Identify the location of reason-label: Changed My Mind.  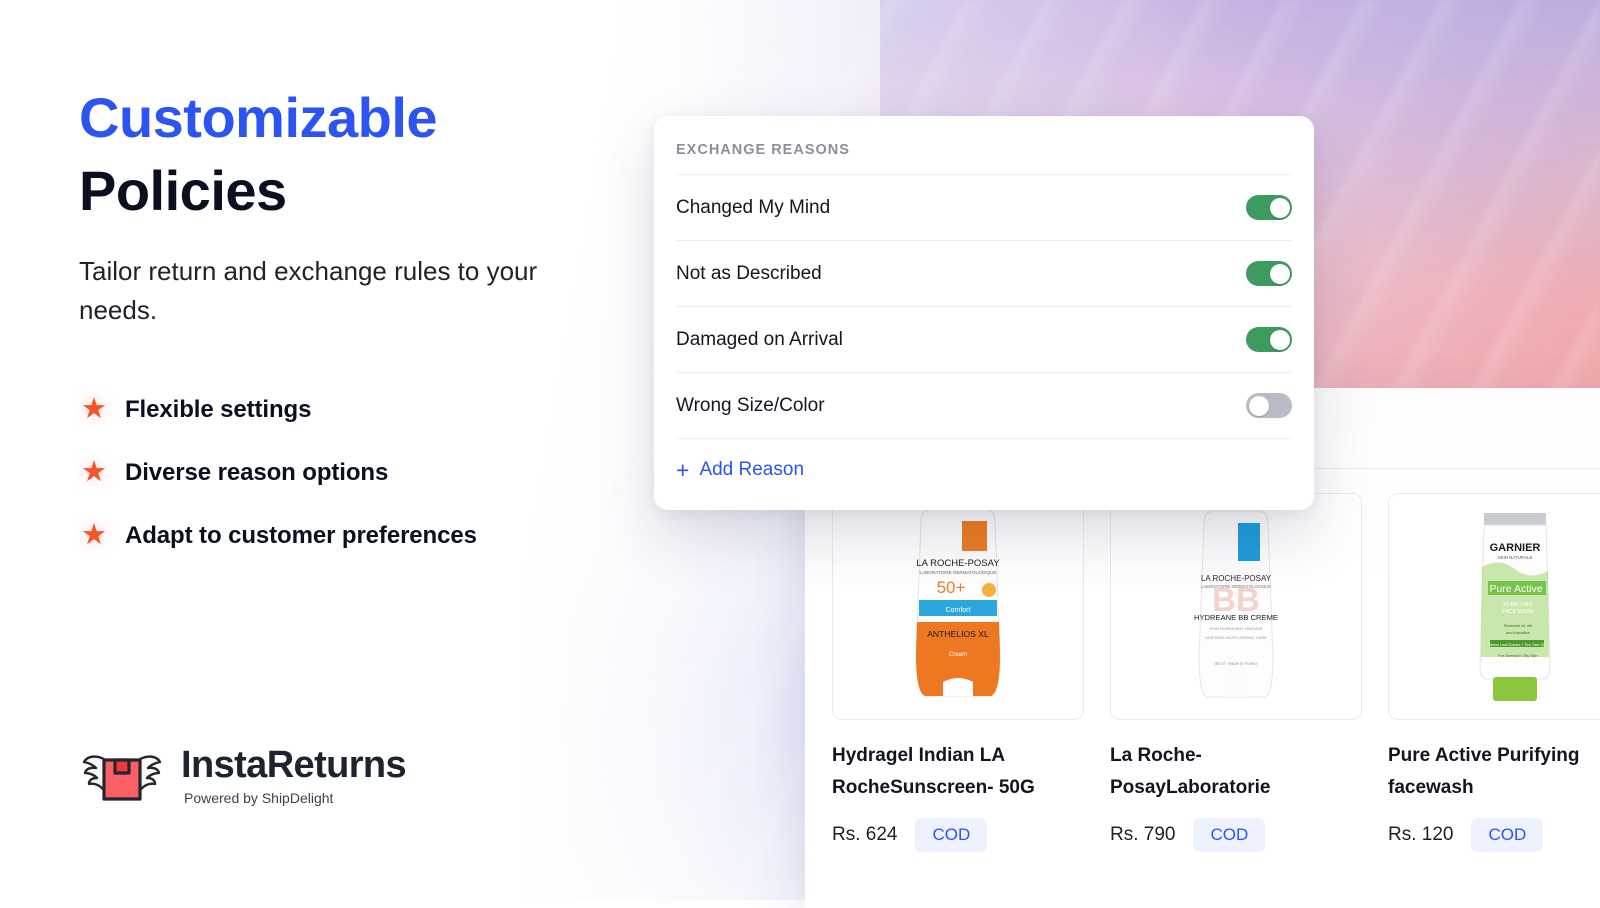
(753, 207).